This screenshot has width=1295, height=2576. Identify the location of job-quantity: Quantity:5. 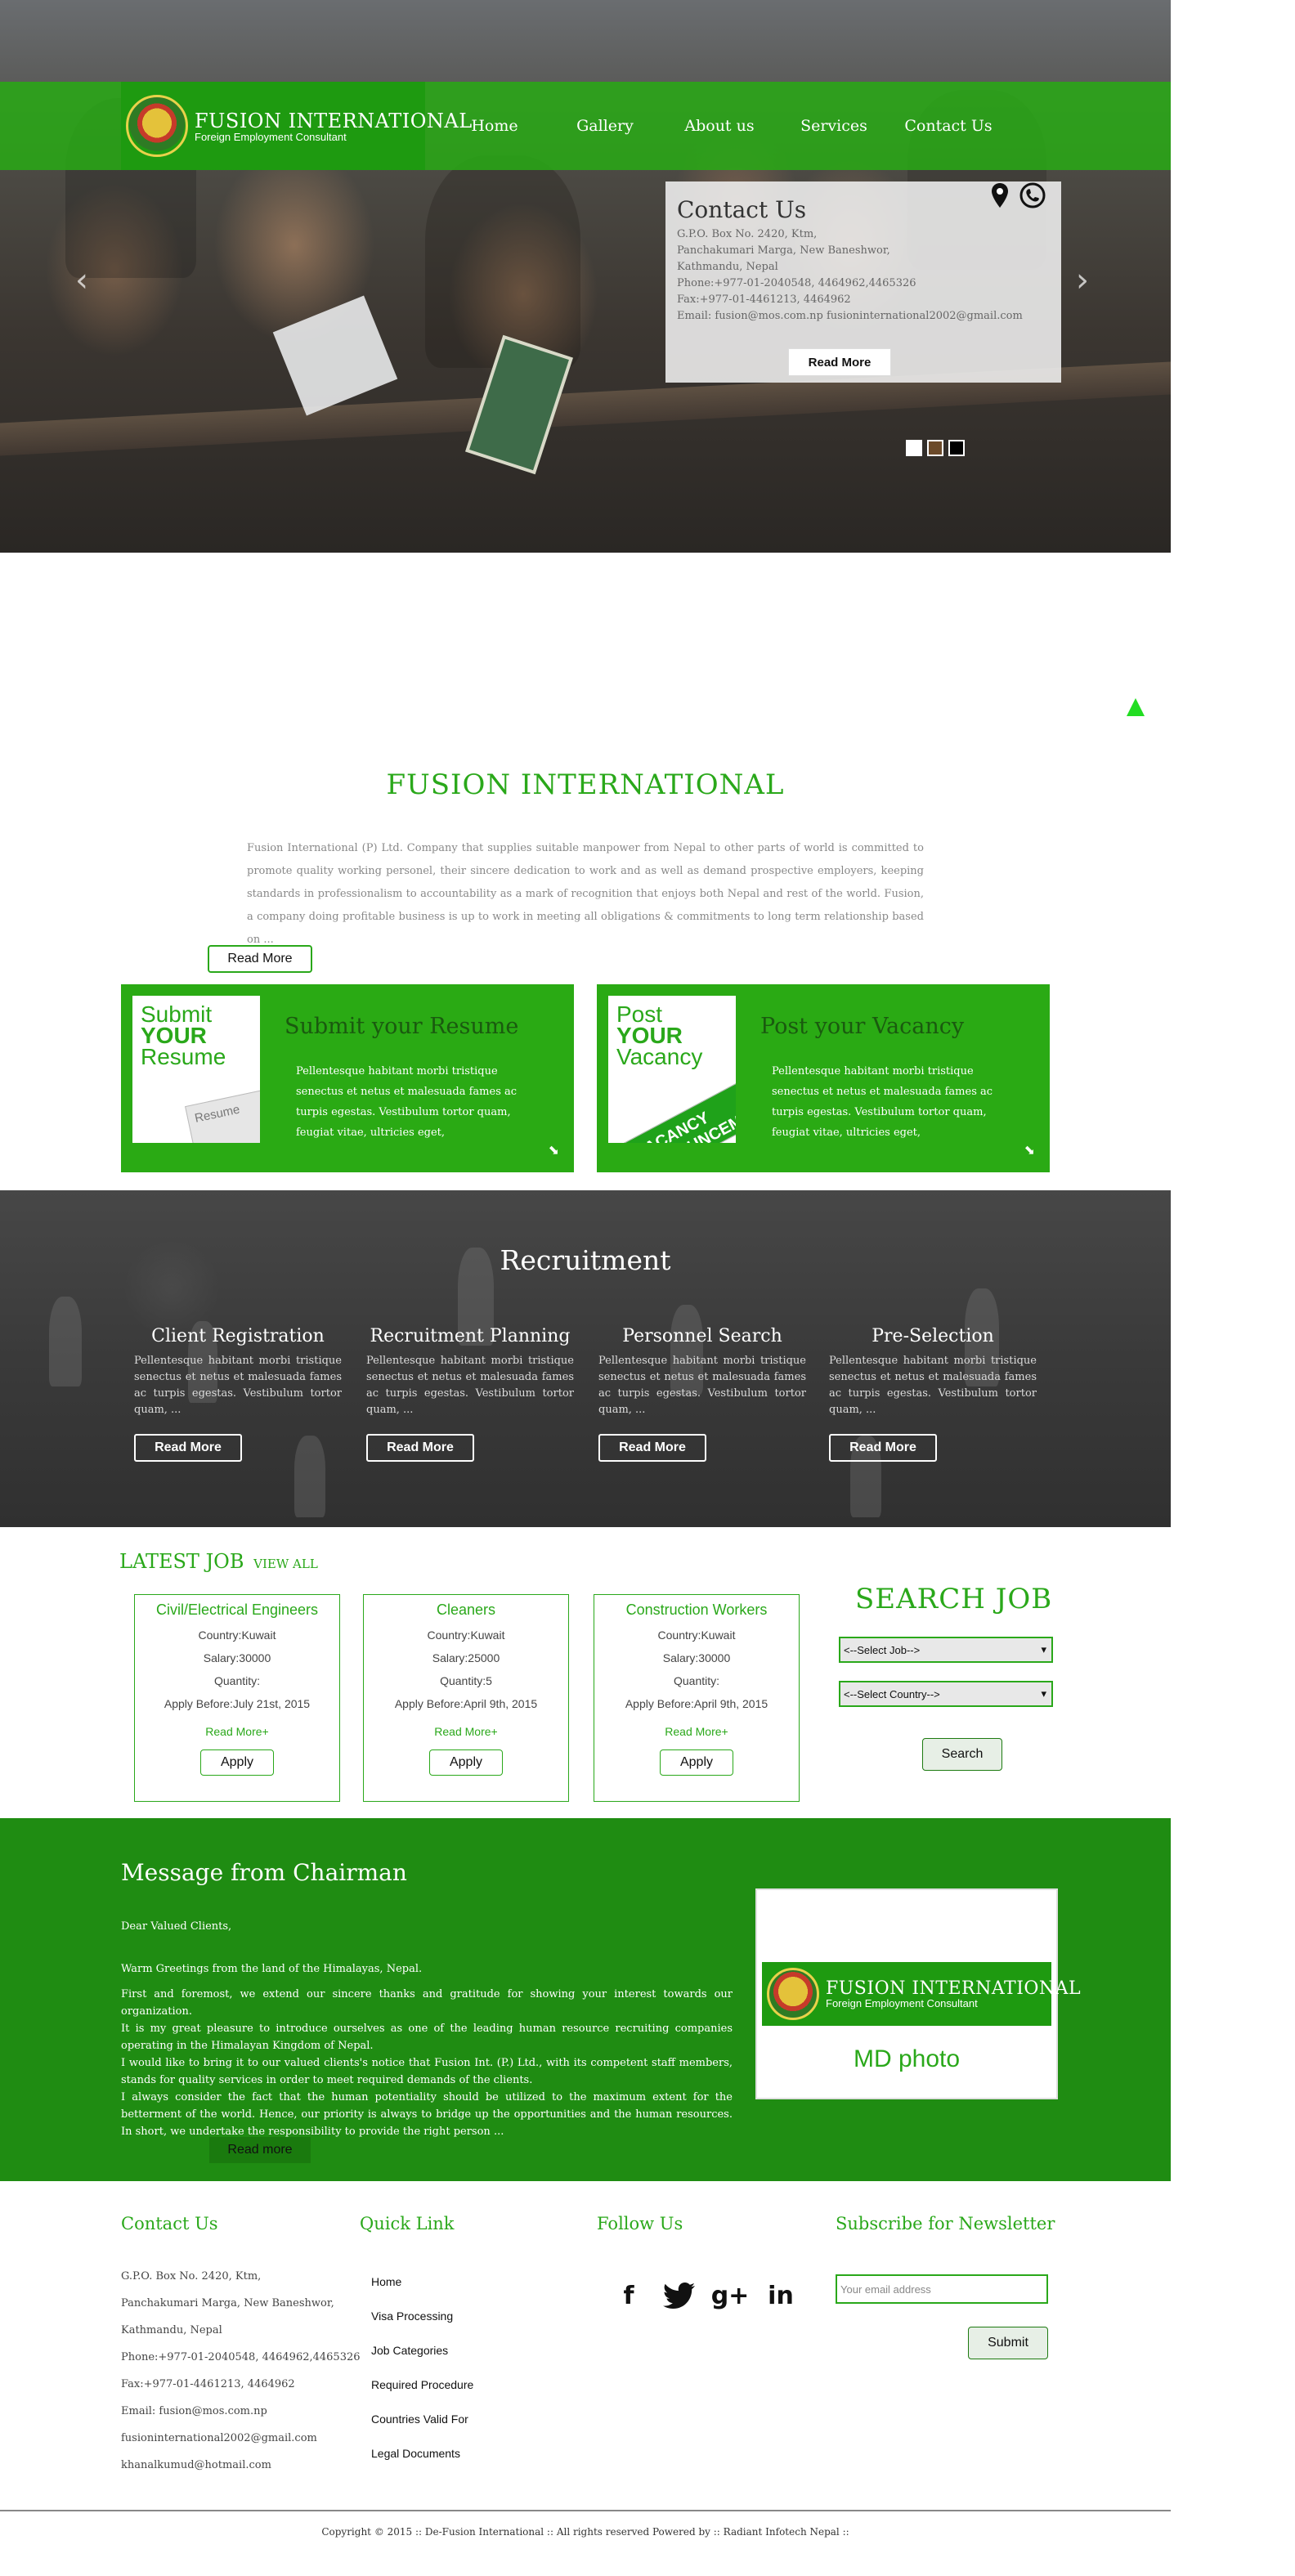
(466, 1681).